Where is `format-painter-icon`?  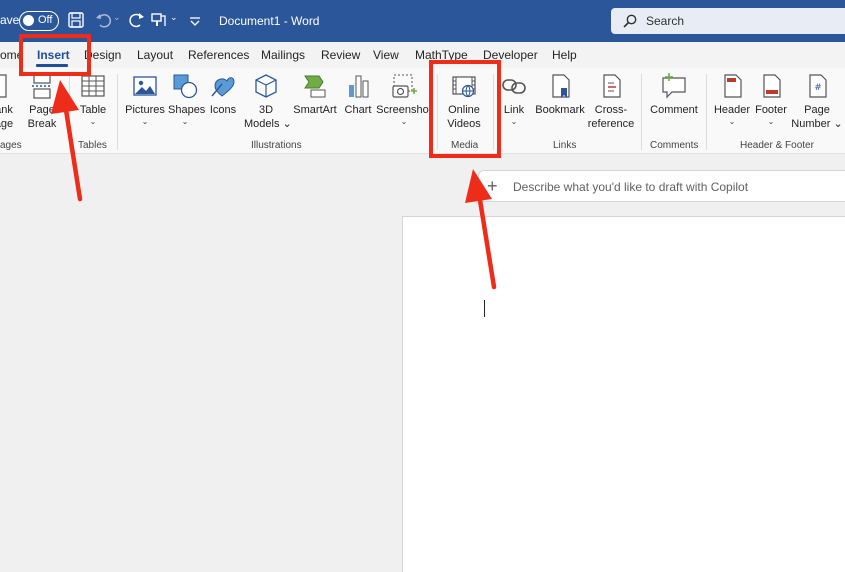 format-painter-icon is located at coordinates (159, 20).